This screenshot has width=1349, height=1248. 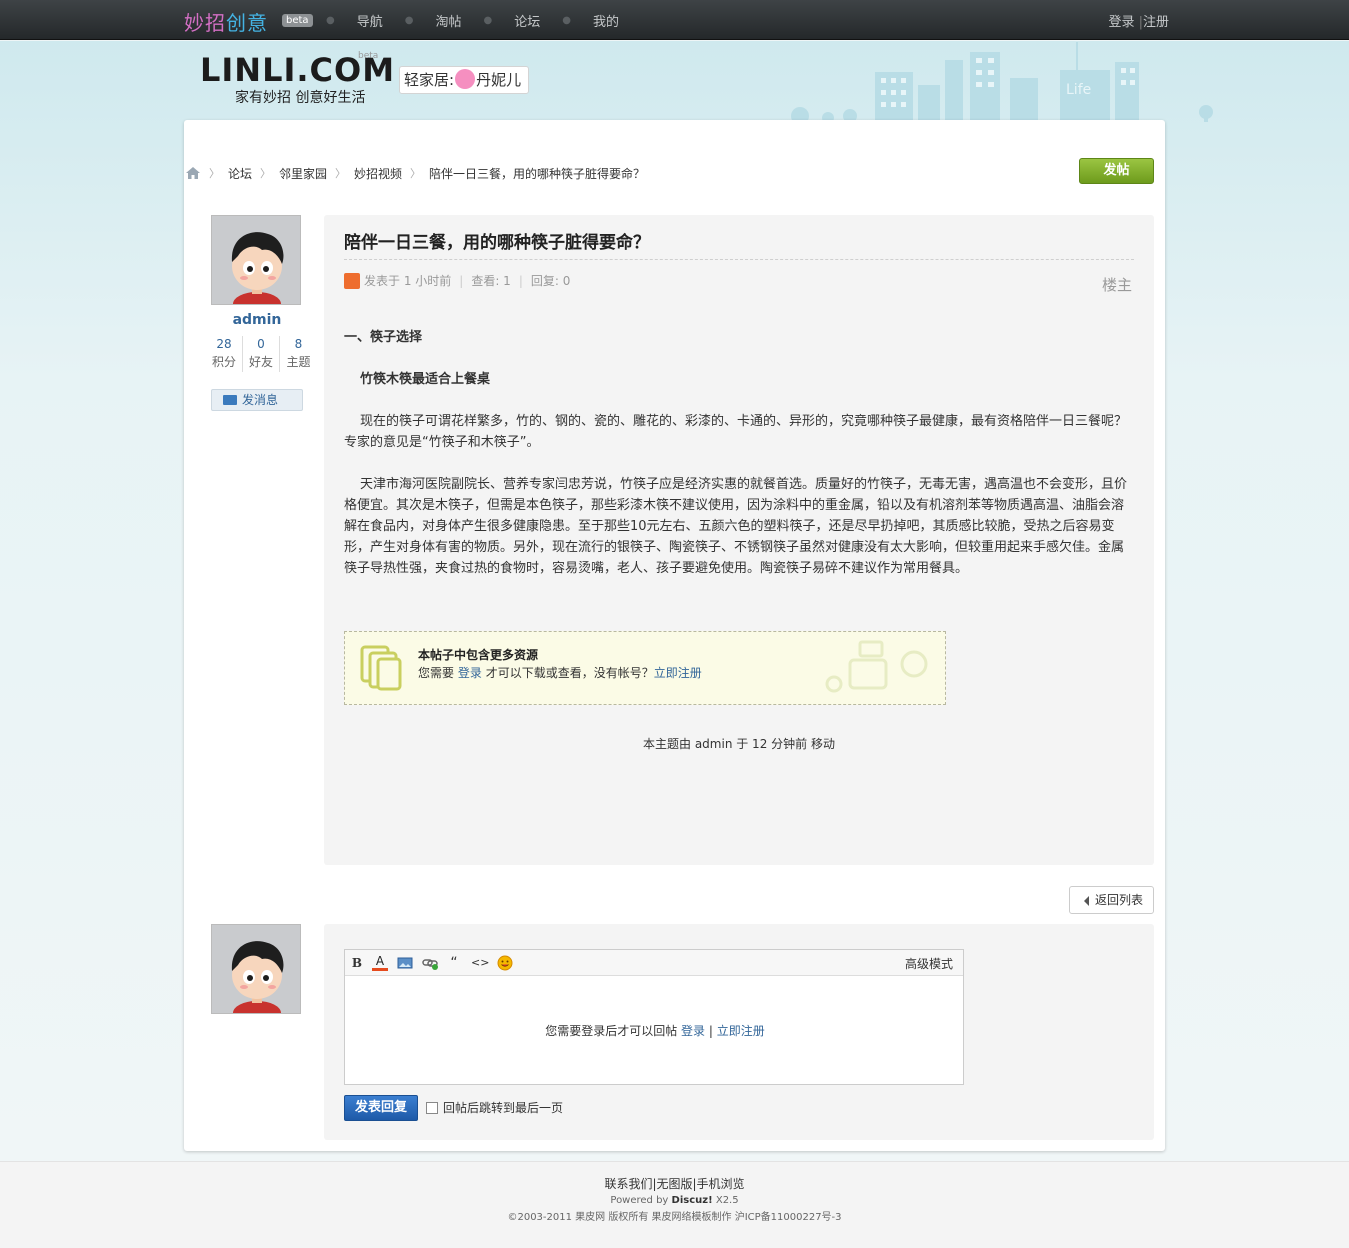 What do you see at coordinates (876, 666) in the screenshot?
I see `media-decoration-icon` at bounding box center [876, 666].